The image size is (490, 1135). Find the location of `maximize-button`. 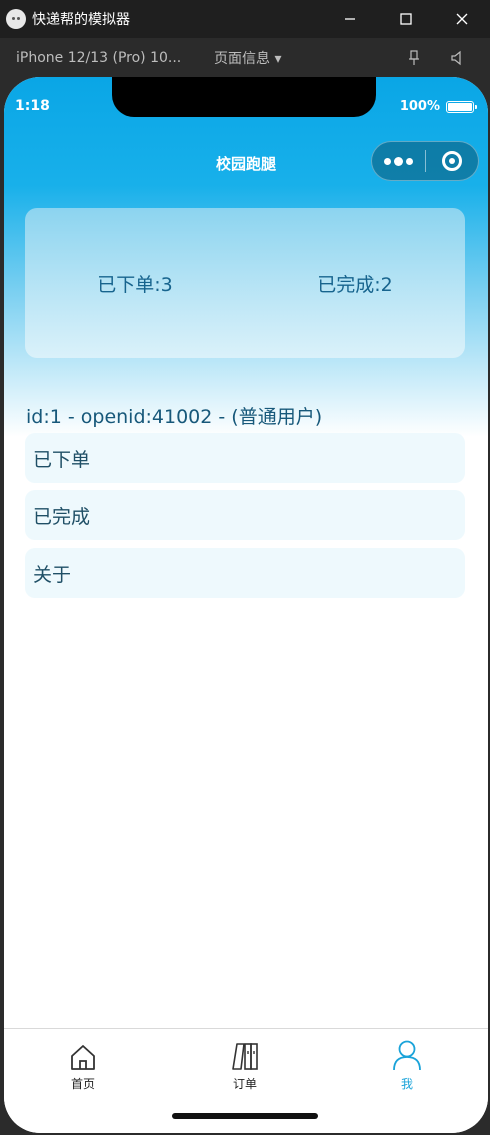

maximize-button is located at coordinates (406, 19).